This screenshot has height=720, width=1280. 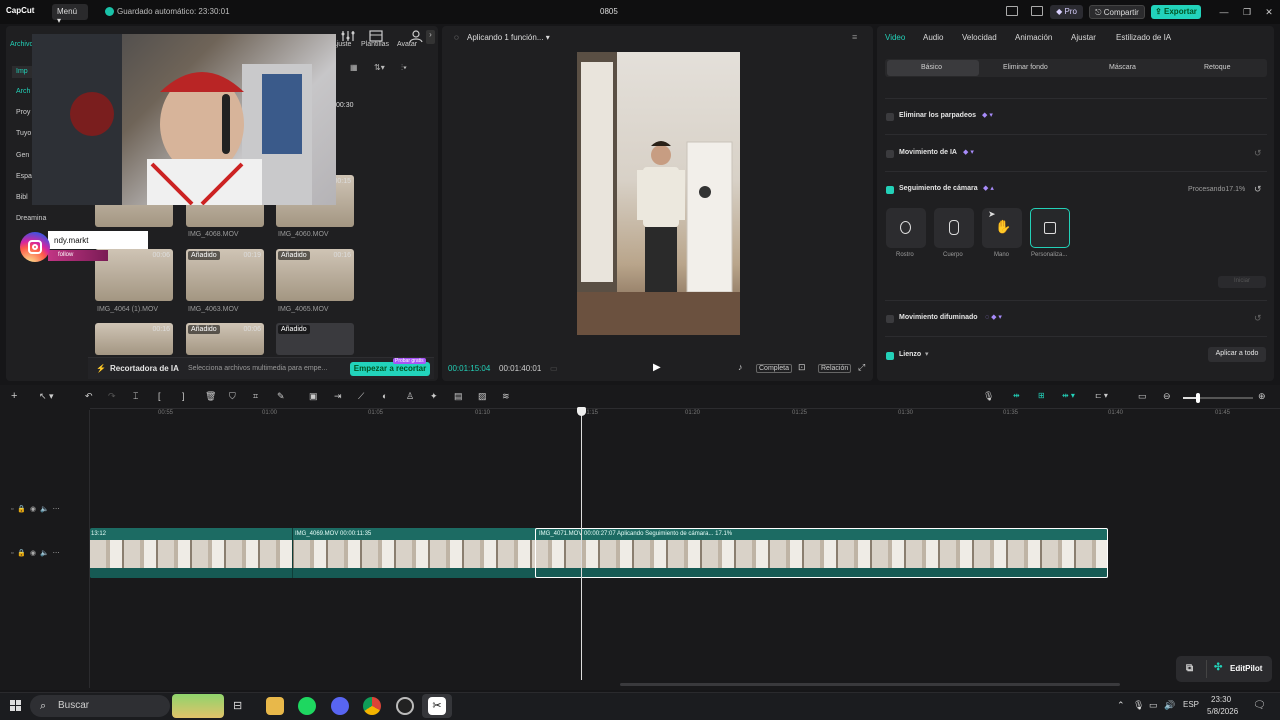 What do you see at coordinates (1262, 396) in the screenshot?
I see `zoom-in-icon: ⊕` at bounding box center [1262, 396].